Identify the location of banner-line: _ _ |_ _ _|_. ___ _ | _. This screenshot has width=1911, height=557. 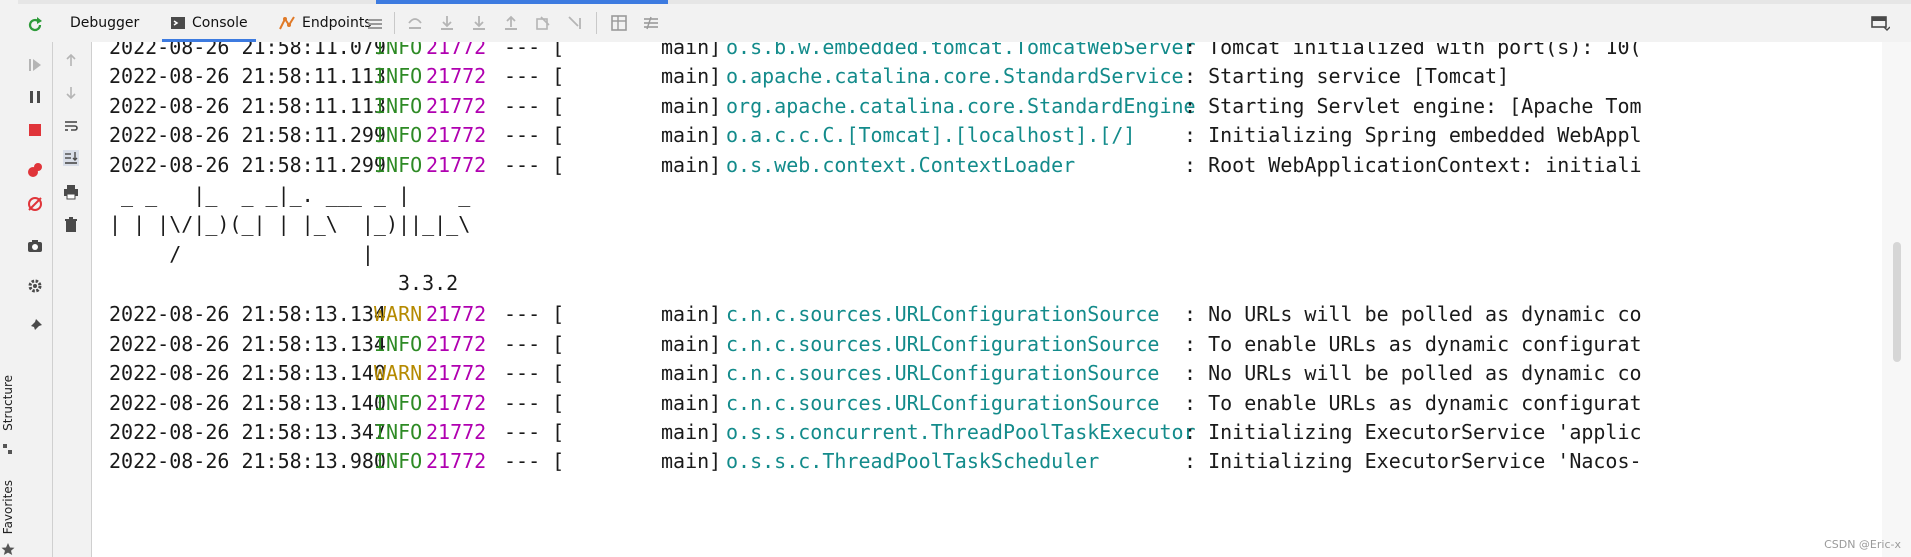
(995, 195).